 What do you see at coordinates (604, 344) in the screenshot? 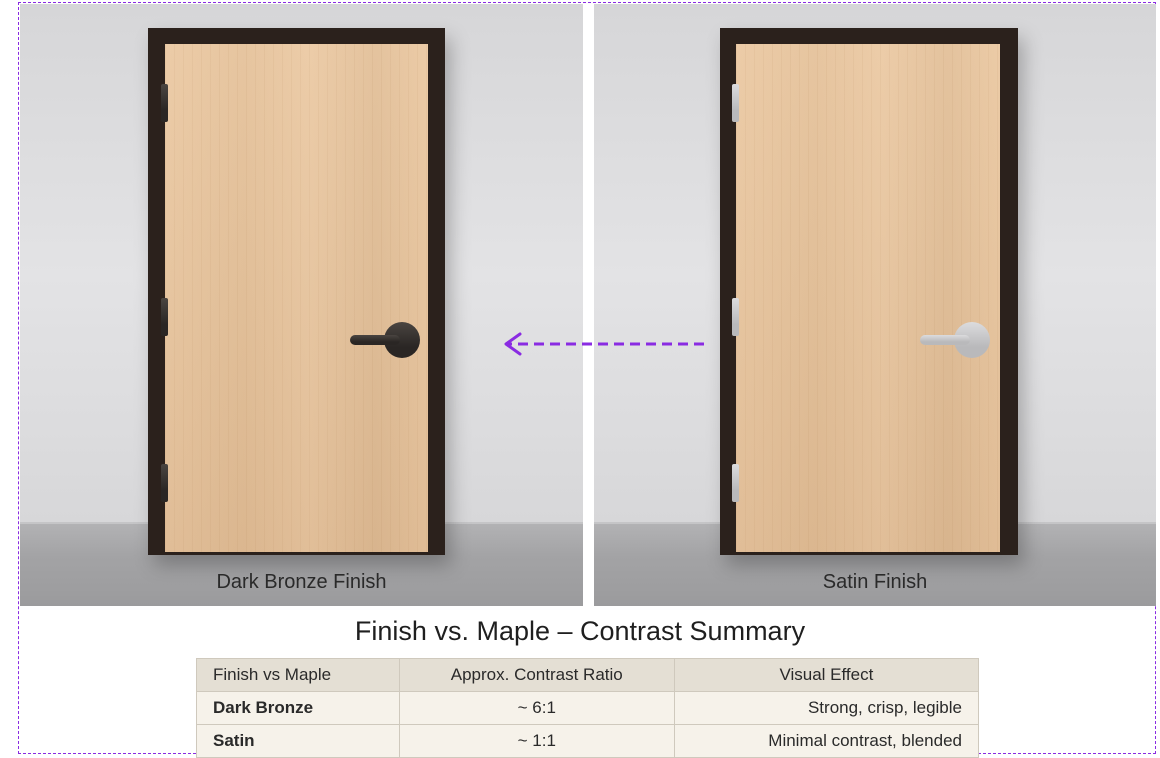
I see `dashed-left-arrow-icon` at bounding box center [604, 344].